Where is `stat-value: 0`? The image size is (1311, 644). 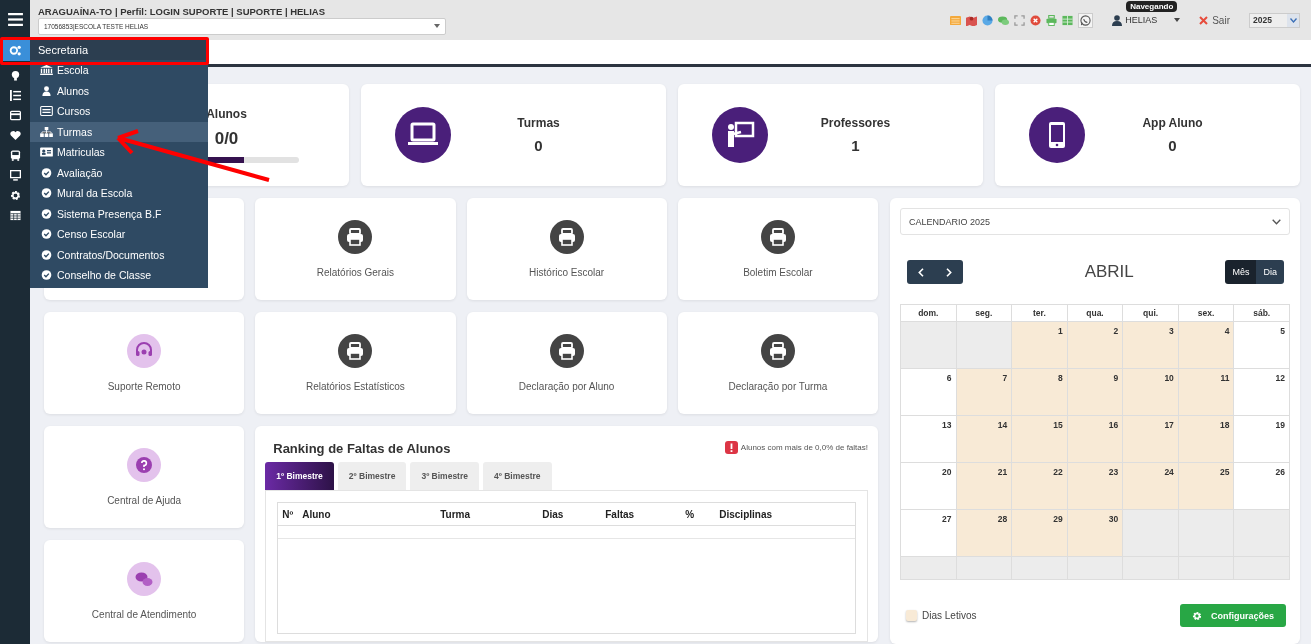
stat-value: 0 is located at coordinates (1172, 145).